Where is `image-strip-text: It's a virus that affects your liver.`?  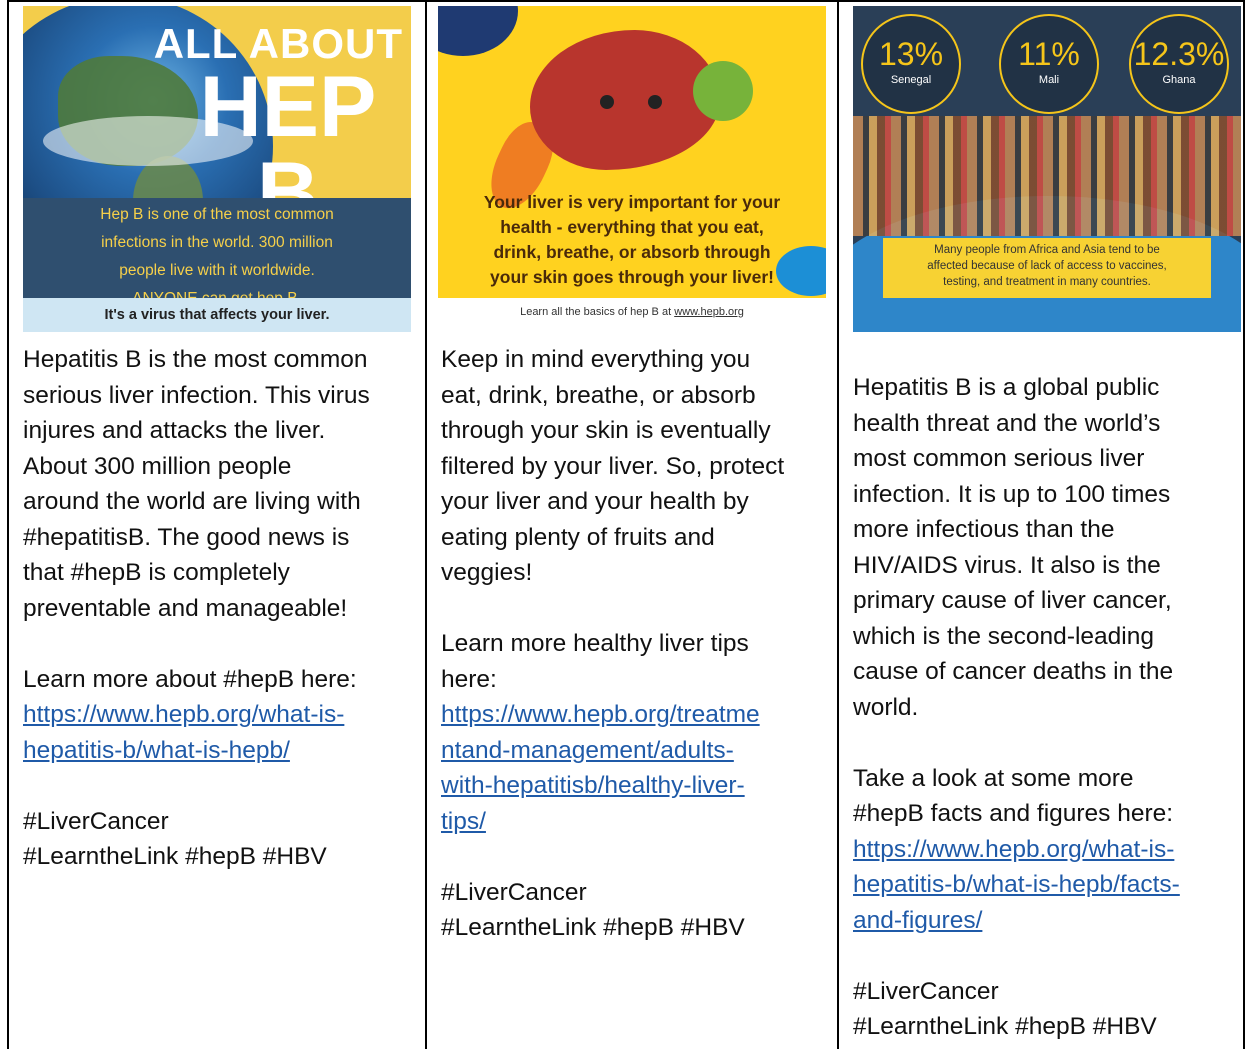 image-strip-text: It's a virus that affects your liver. is located at coordinates (217, 315).